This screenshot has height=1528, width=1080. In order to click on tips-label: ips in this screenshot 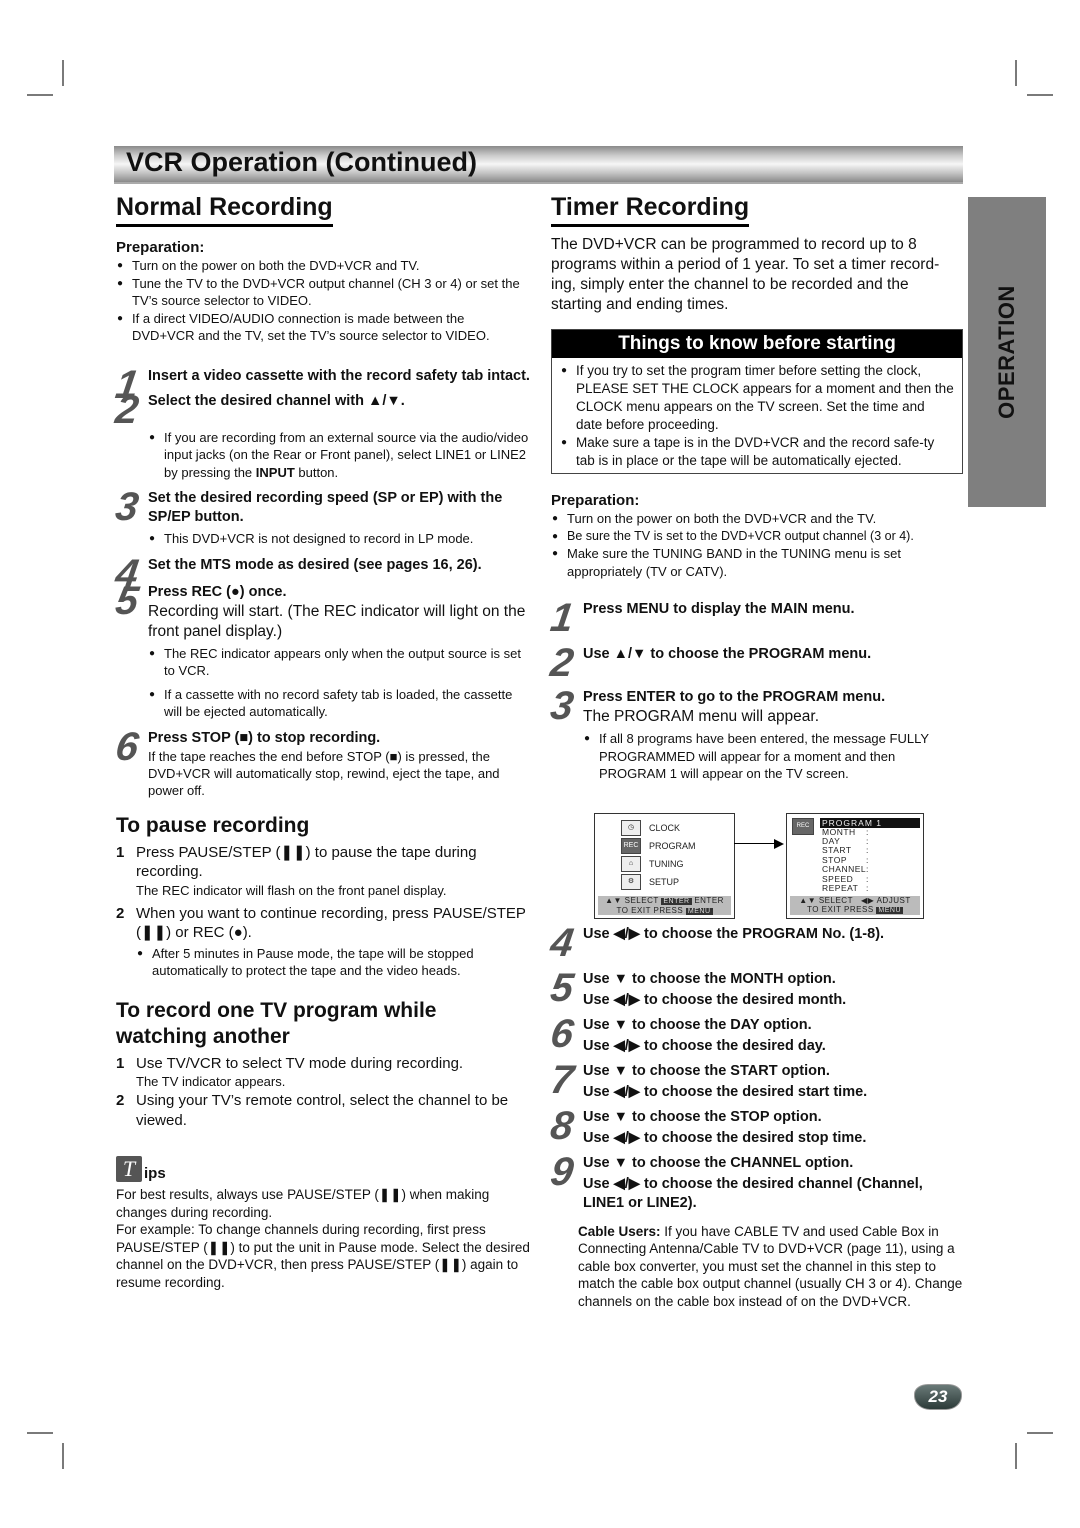, I will do `click(155, 1173)`.